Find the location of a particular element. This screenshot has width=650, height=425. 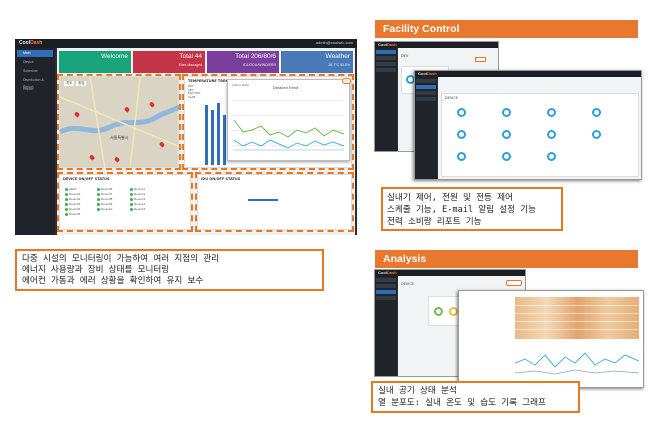

sidebar-item-schedule: Schedule is located at coordinates (35, 71).